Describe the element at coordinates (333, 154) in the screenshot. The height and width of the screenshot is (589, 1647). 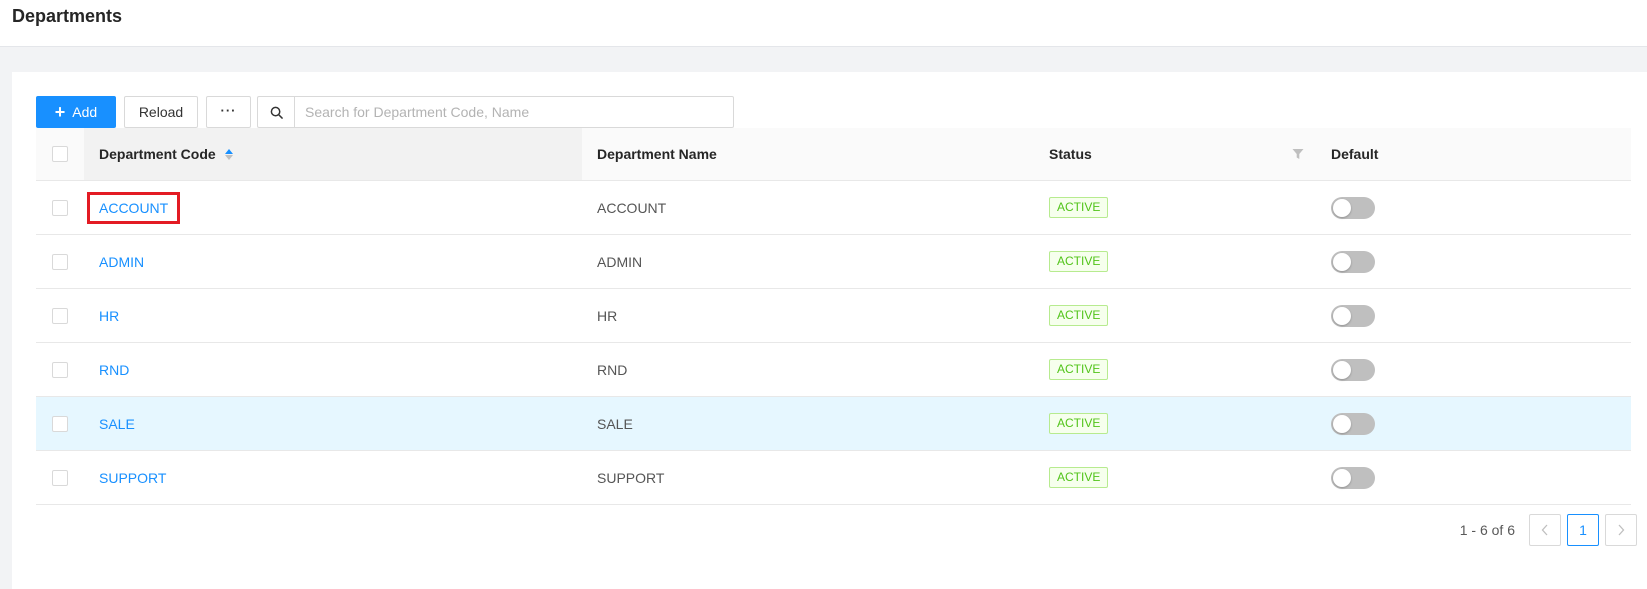
I see `column-header-department-code: Department Code` at that location.